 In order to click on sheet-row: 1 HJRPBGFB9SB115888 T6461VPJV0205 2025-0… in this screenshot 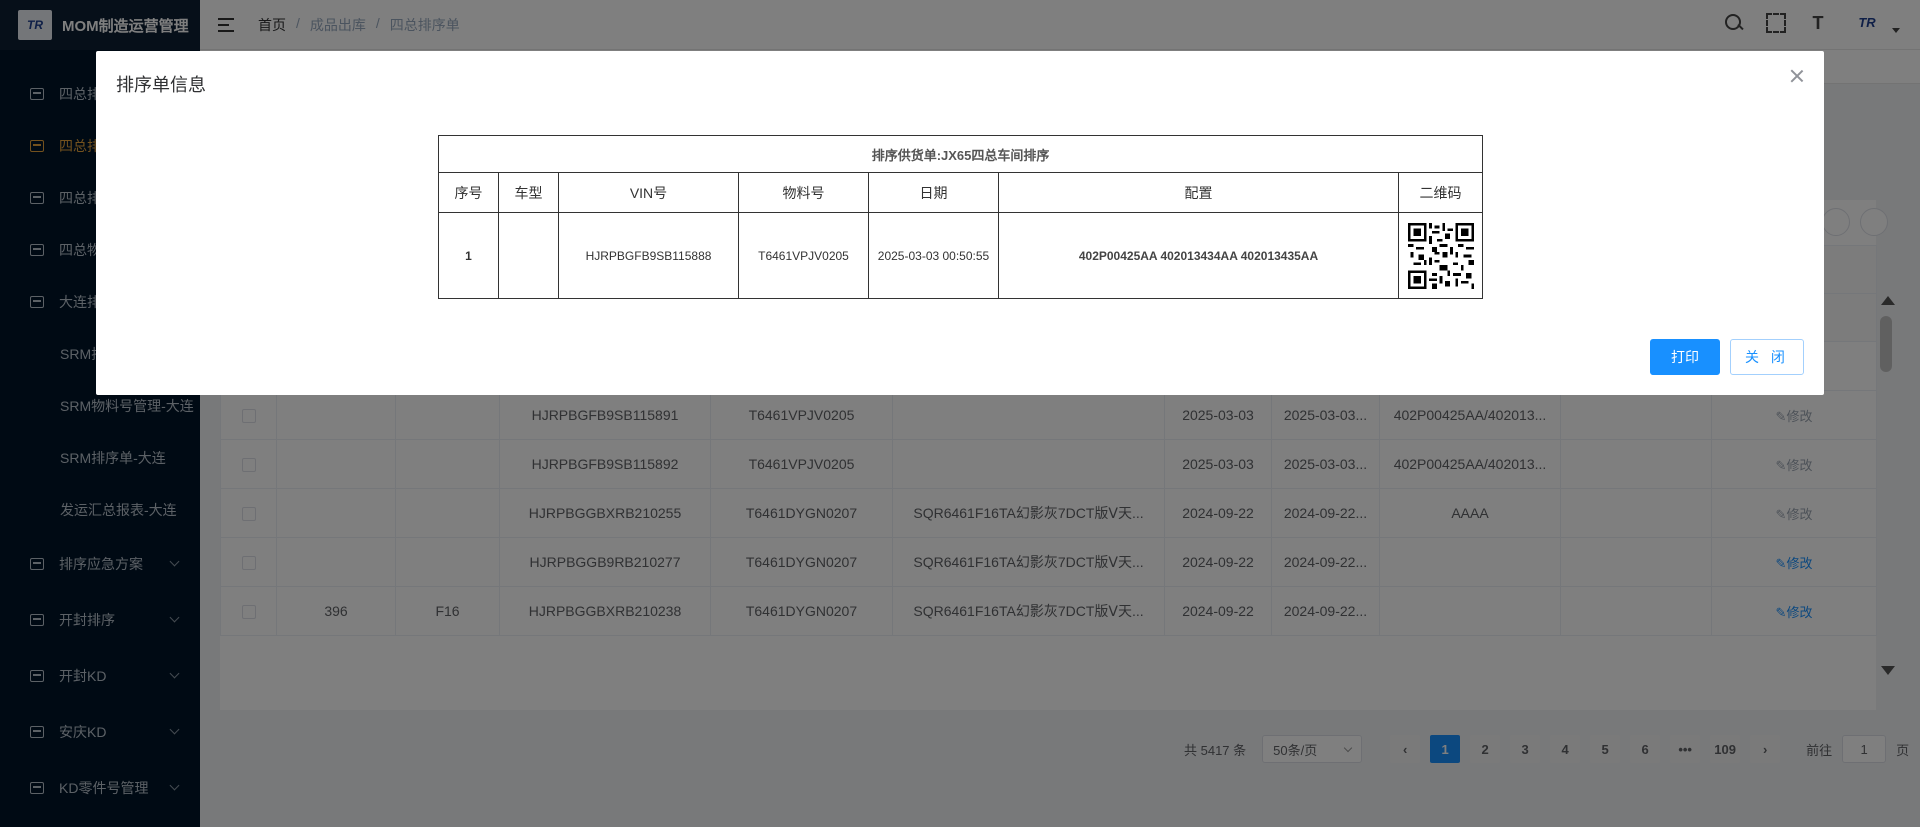, I will do `click(961, 255)`.